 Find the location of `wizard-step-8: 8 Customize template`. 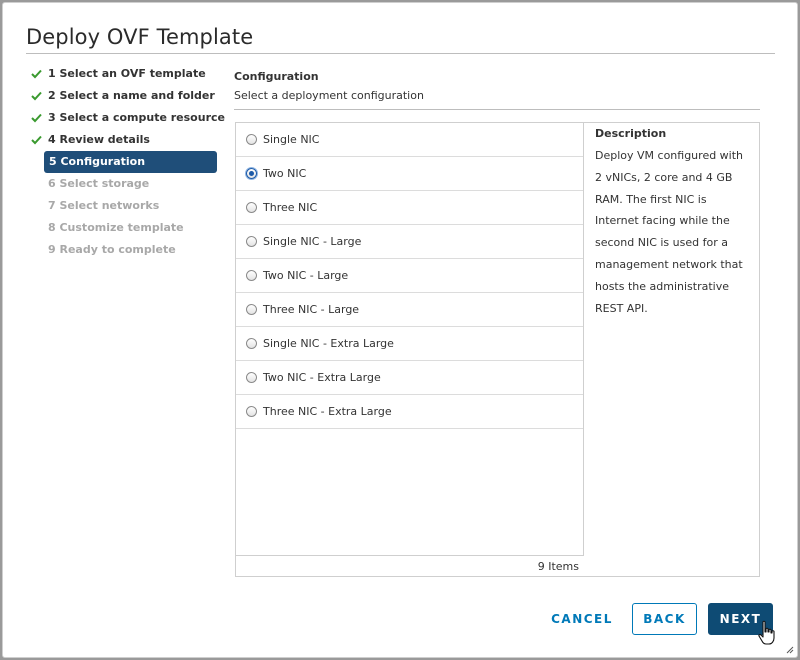

wizard-step-8: 8 Customize template is located at coordinates (123, 228).